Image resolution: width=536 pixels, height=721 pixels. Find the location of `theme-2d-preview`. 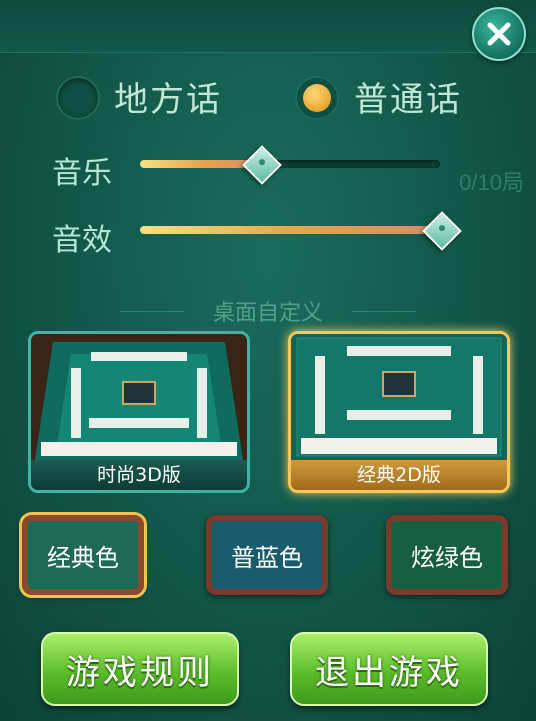

theme-2d-preview is located at coordinates (399, 397).